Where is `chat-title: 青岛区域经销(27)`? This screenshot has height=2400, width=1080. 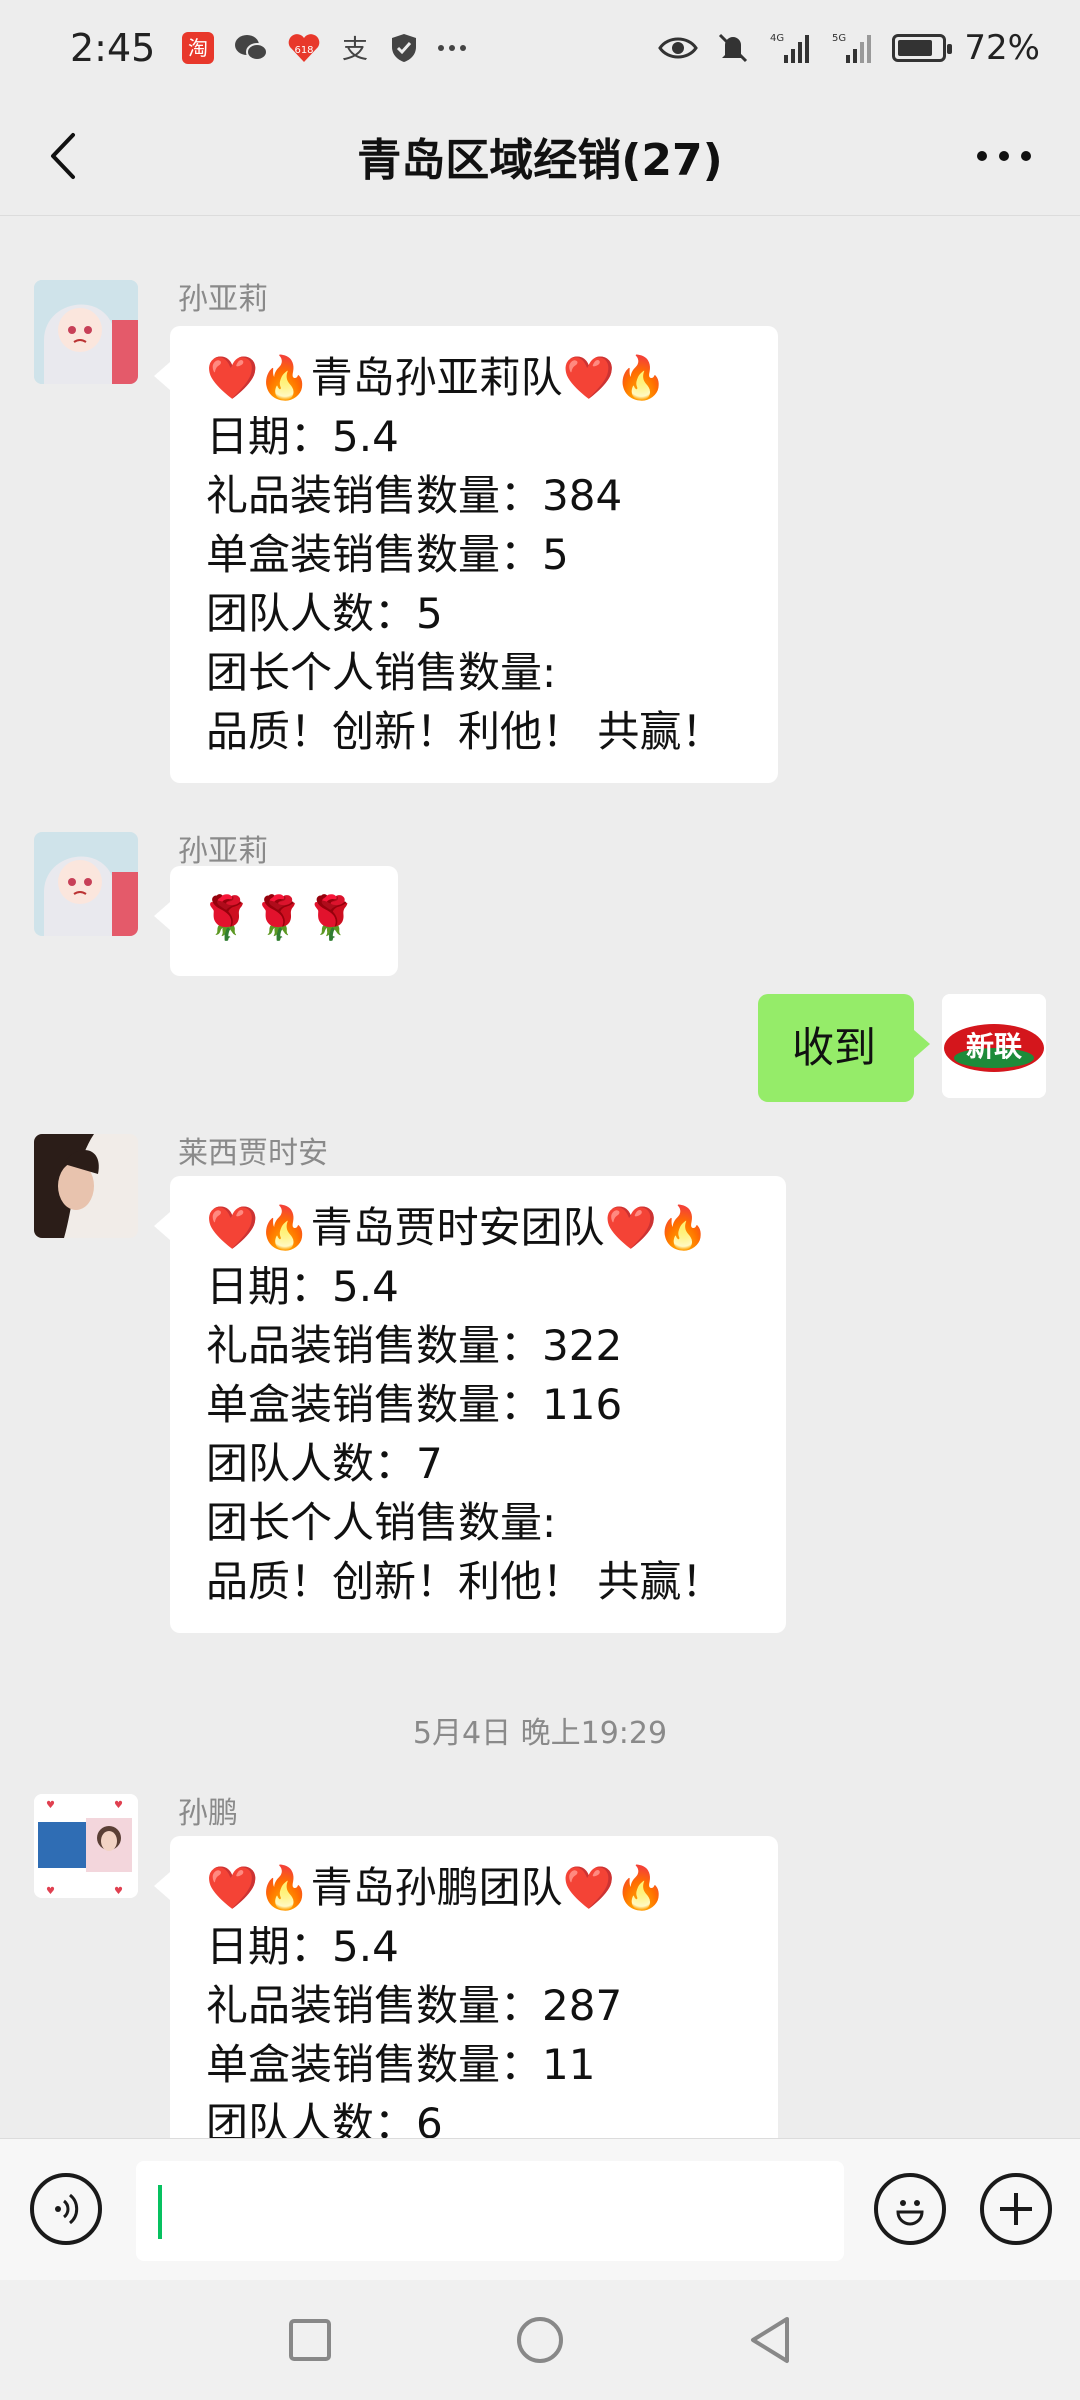
chat-title: 青岛区域经销(27) is located at coordinates (540, 160).